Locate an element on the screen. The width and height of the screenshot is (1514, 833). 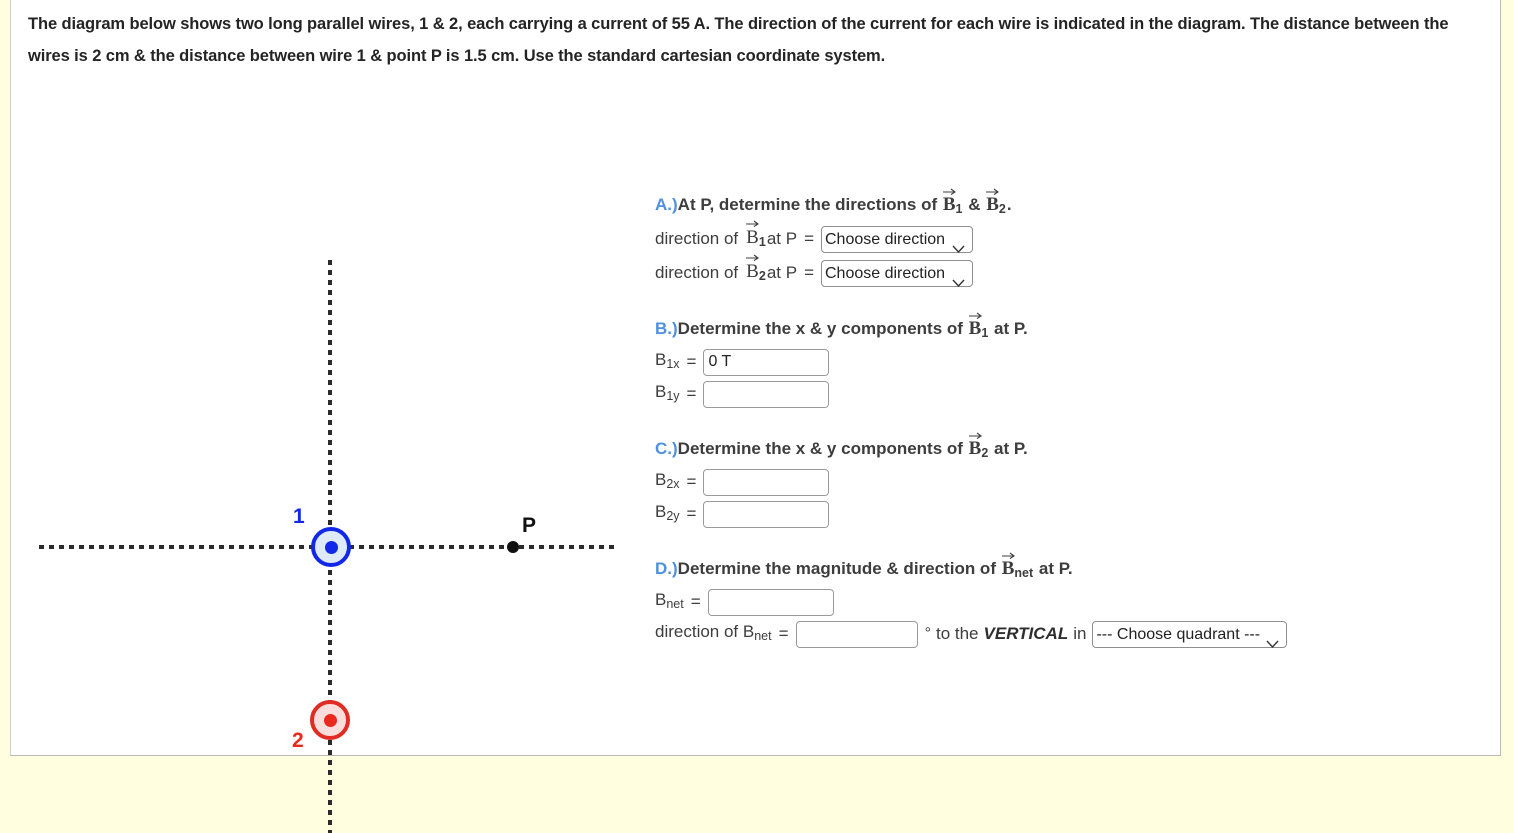
b1y-row: B1y = is located at coordinates (1075, 394).